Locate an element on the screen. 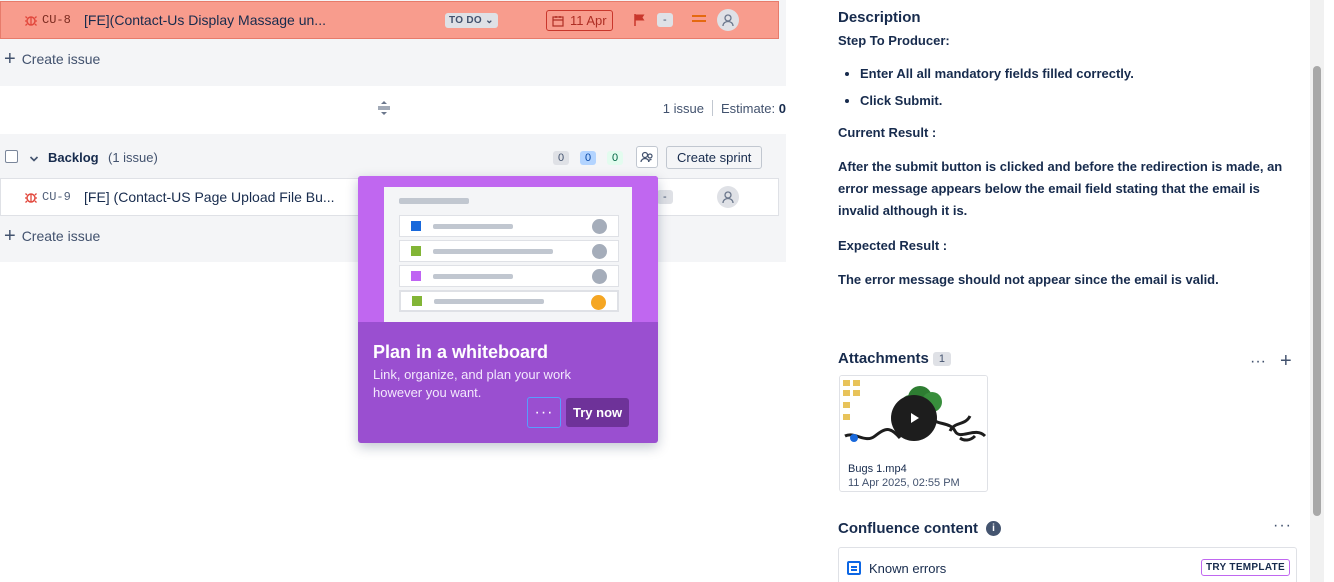 The height and width of the screenshot is (582, 1334). sprint-footer-stats: 1 issue Estimate: 0 is located at coordinates (724, 108).